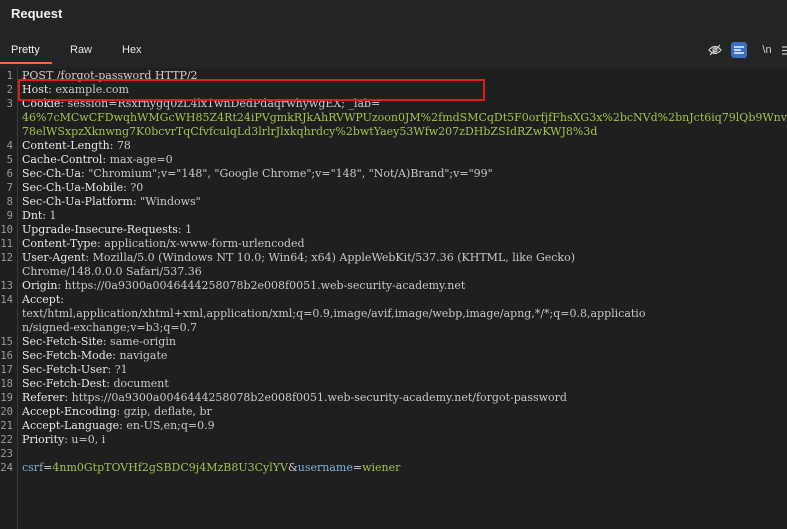 Image resolution: width=787 pixels, height=529 pixels. What do you see at coordinates (9, 202) in the screenshot?
I see `line-number: 8` at bounding box center [9, 202].